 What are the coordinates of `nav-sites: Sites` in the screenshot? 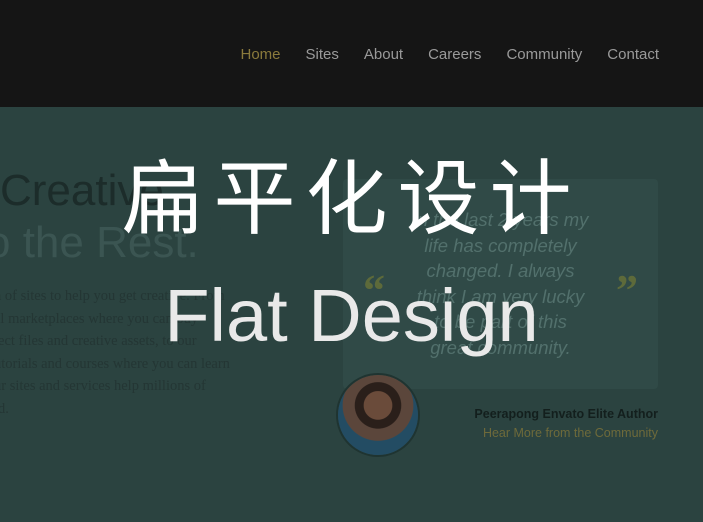 It's located at (322, 54).